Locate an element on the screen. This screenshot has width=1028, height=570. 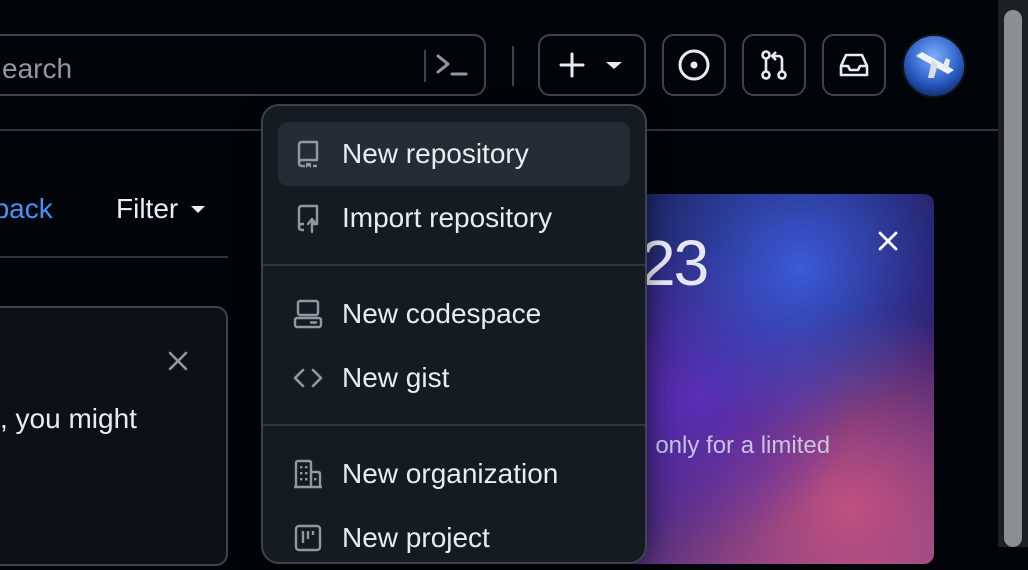
avatar-image is located at coordinates (934, 66).